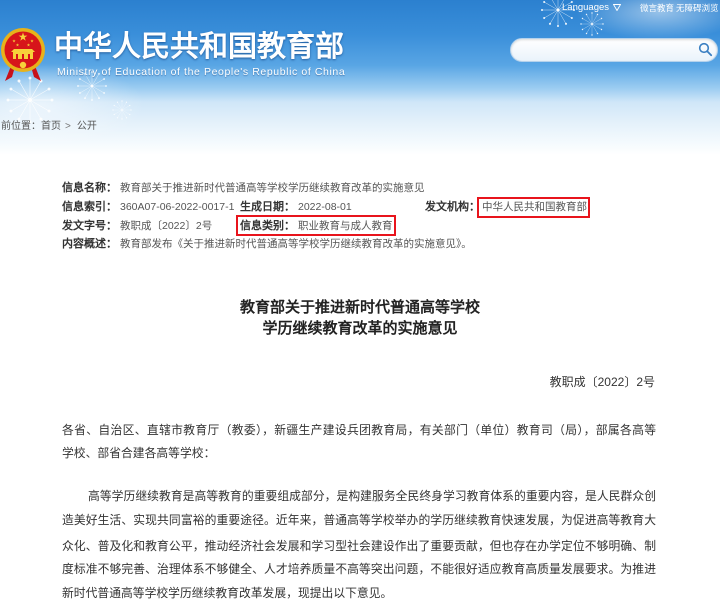  What do you see at coordinates (272, 188) in the screenshot?
I see `info-name-value: 教育部关于推进新时代普通高等学校学历继续教育改革的实施意见` at bounding box center [272, 188].